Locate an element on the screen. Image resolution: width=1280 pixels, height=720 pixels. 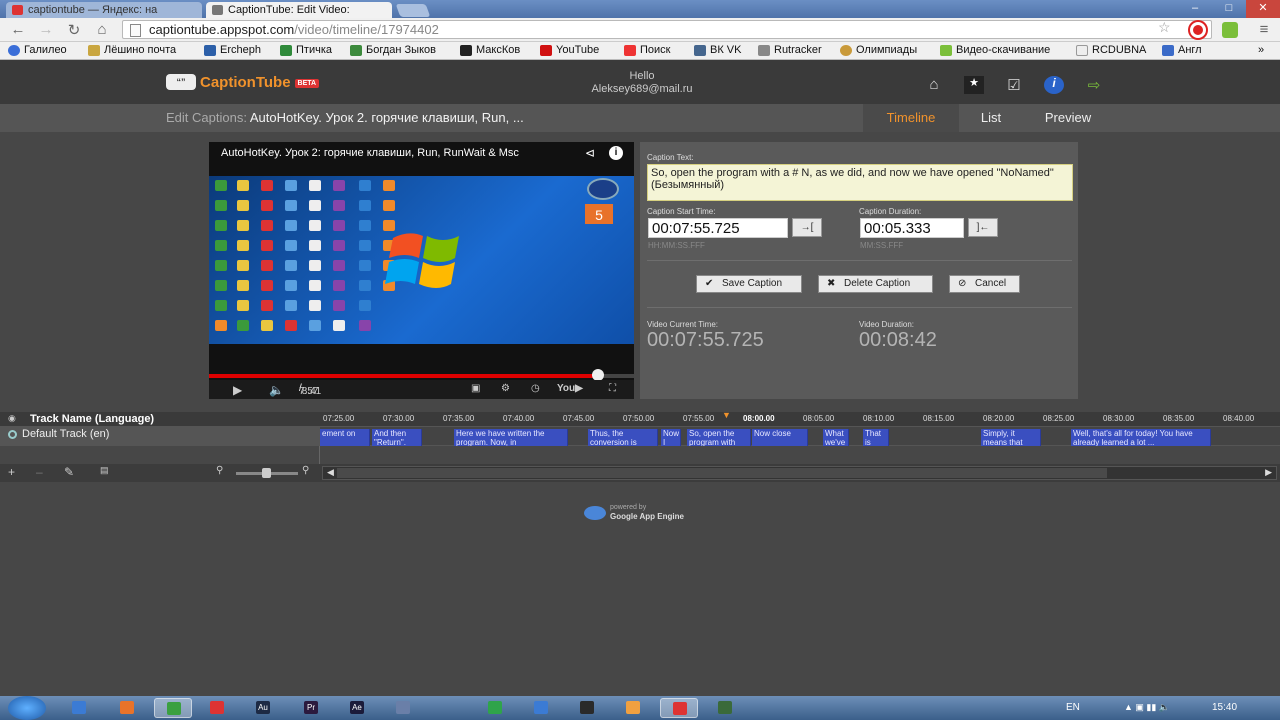
bookmark-item: Видео-скачивание is located at coordinates (995, 50).